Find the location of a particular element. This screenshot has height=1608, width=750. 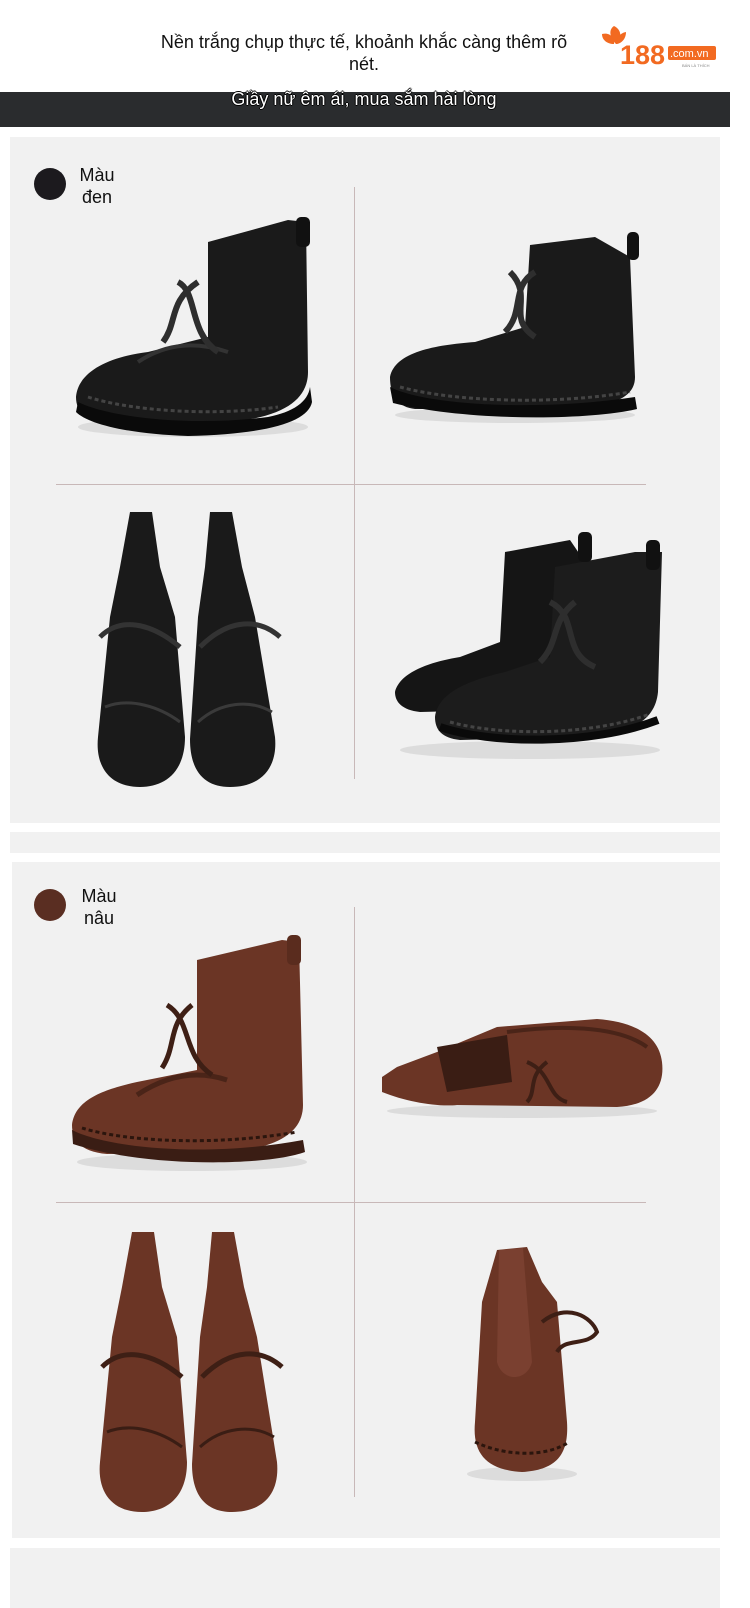

leaf-logo-icon: 188 .com.vn BÁN LÀ THÍCH is located at coordinates (659, 48).